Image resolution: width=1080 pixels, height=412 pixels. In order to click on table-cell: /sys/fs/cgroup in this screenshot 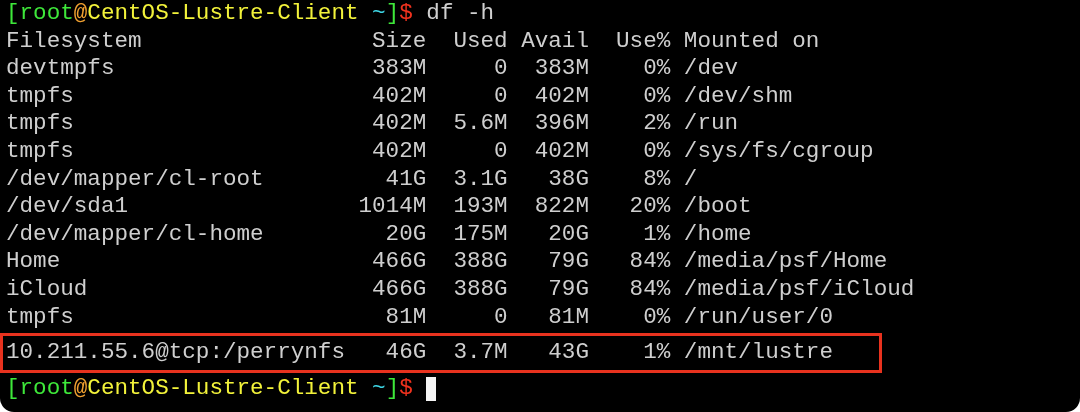, I will do `click(778, 151)`.